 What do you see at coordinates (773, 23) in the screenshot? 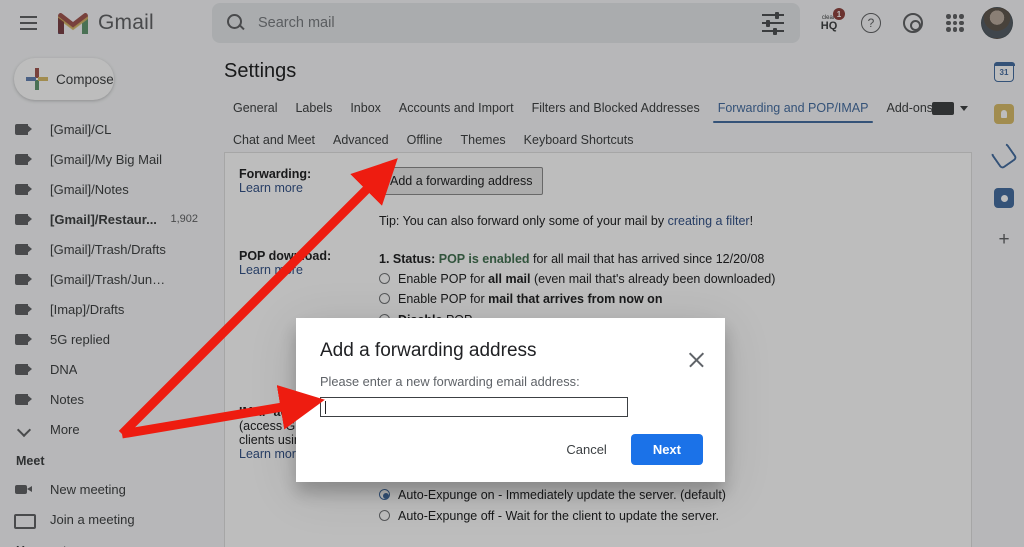
I see `search-options-icon` at bounding box center [773, 23].